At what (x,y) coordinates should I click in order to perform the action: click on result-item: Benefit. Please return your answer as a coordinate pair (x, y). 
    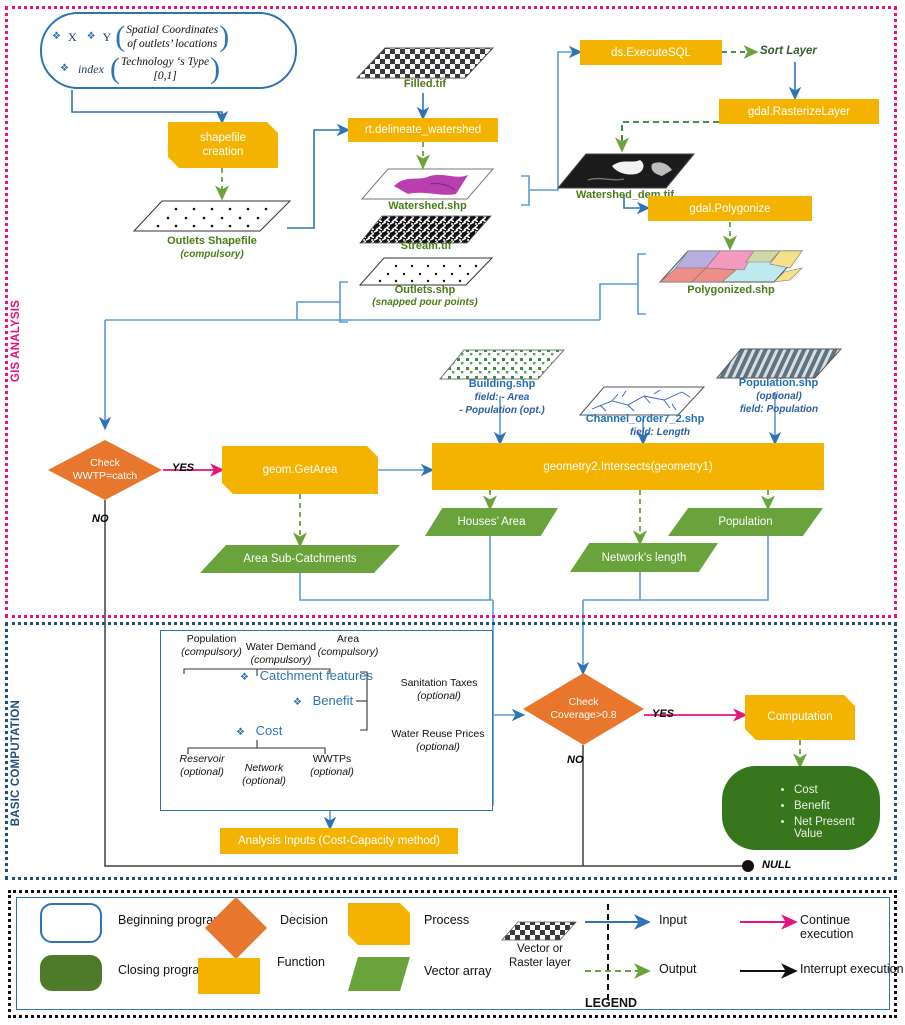
    Looking at the image, I should click on (837, 806).